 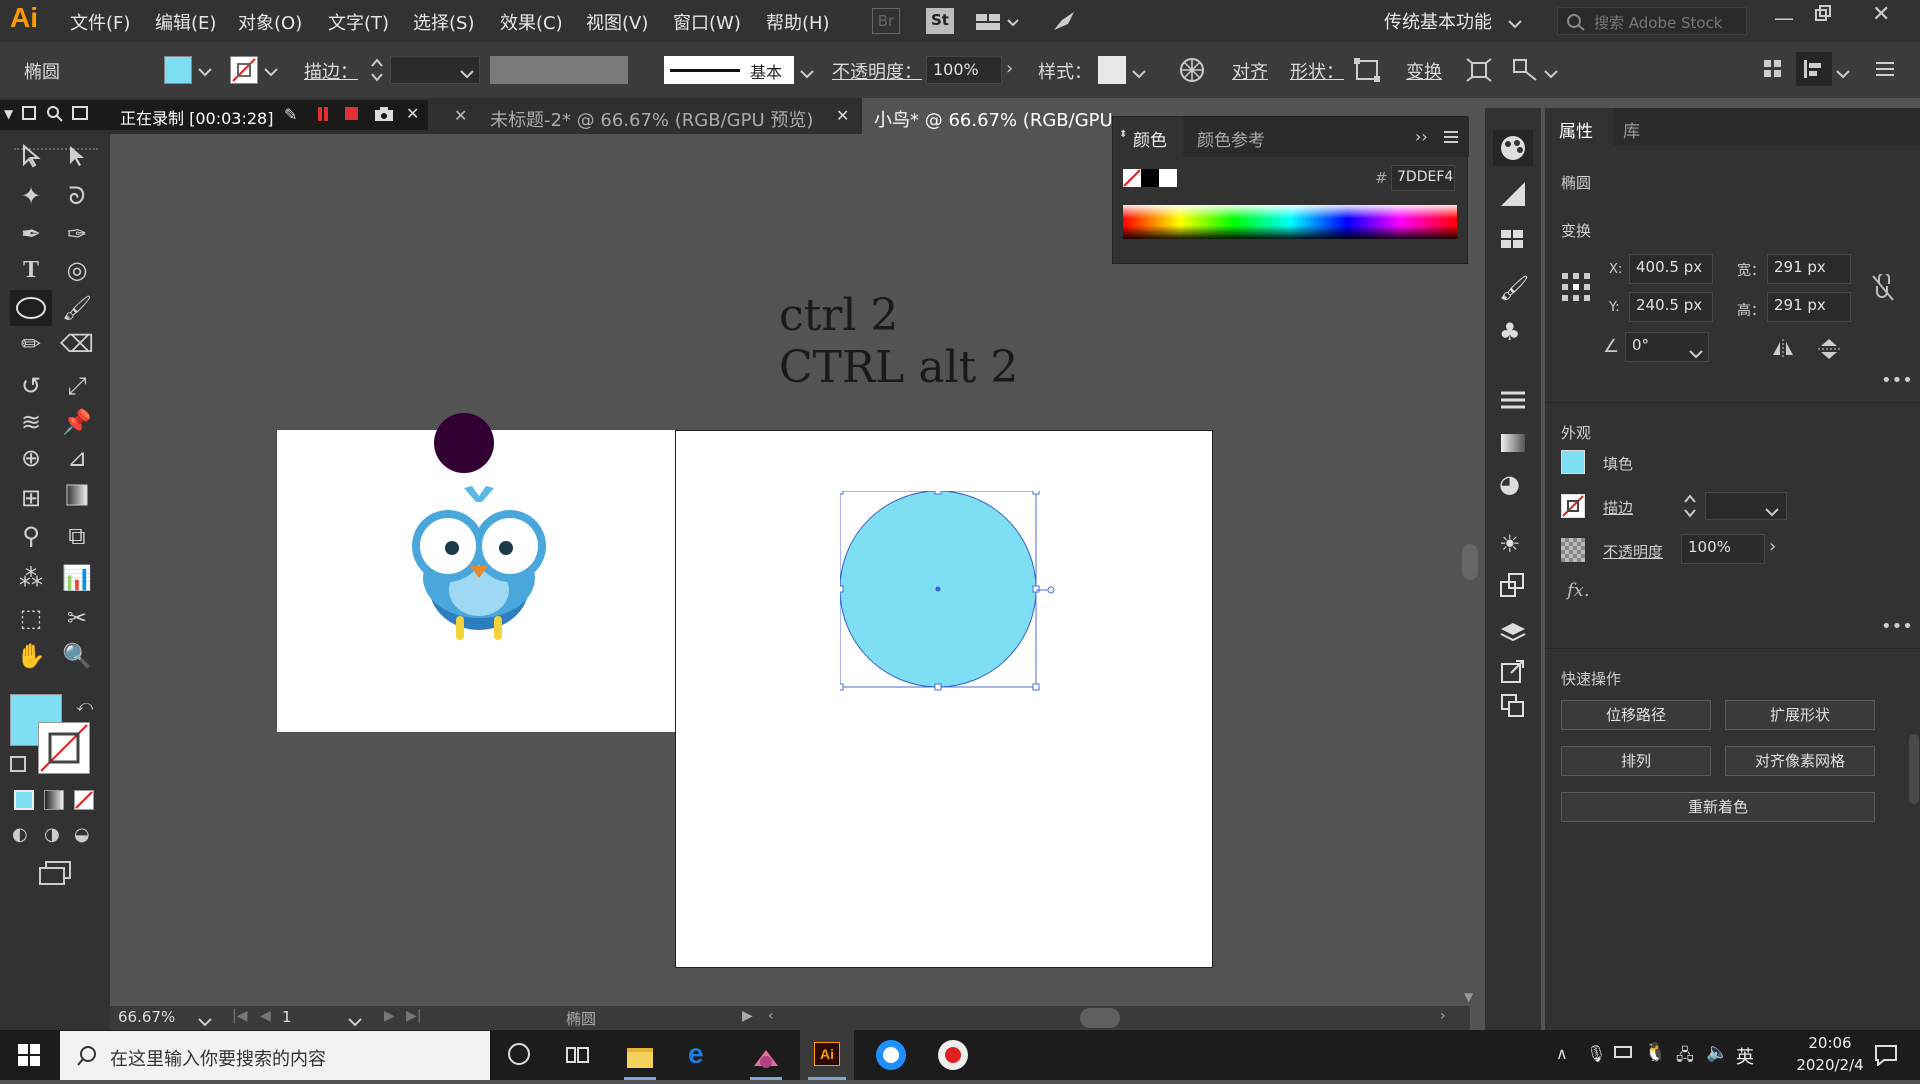 What do you see at coordinates (384, 116) in the screenshot?
I see `camera-icon` at bounding box center [384, 116].